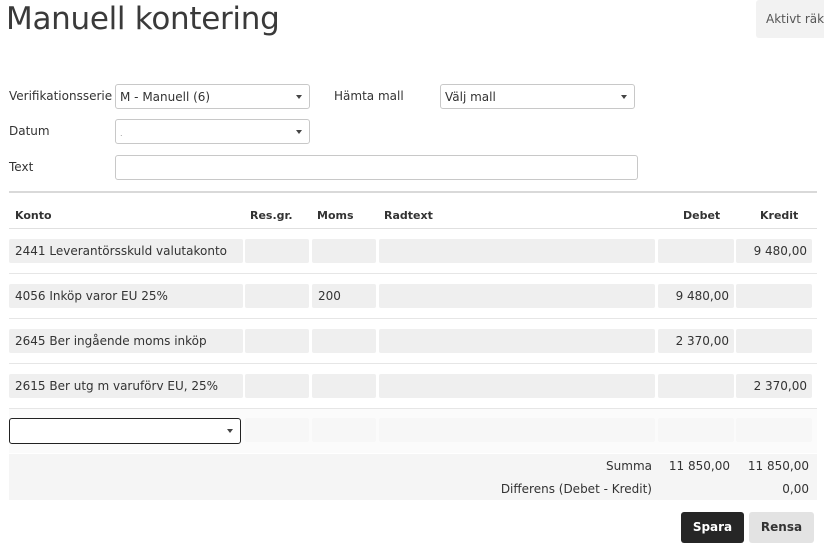 Image resolution: width=824 pixels, height=549 pixels. Describe the element at coordinates (29, 131) in the screenshot. I see `date-label: Datum` at that location.